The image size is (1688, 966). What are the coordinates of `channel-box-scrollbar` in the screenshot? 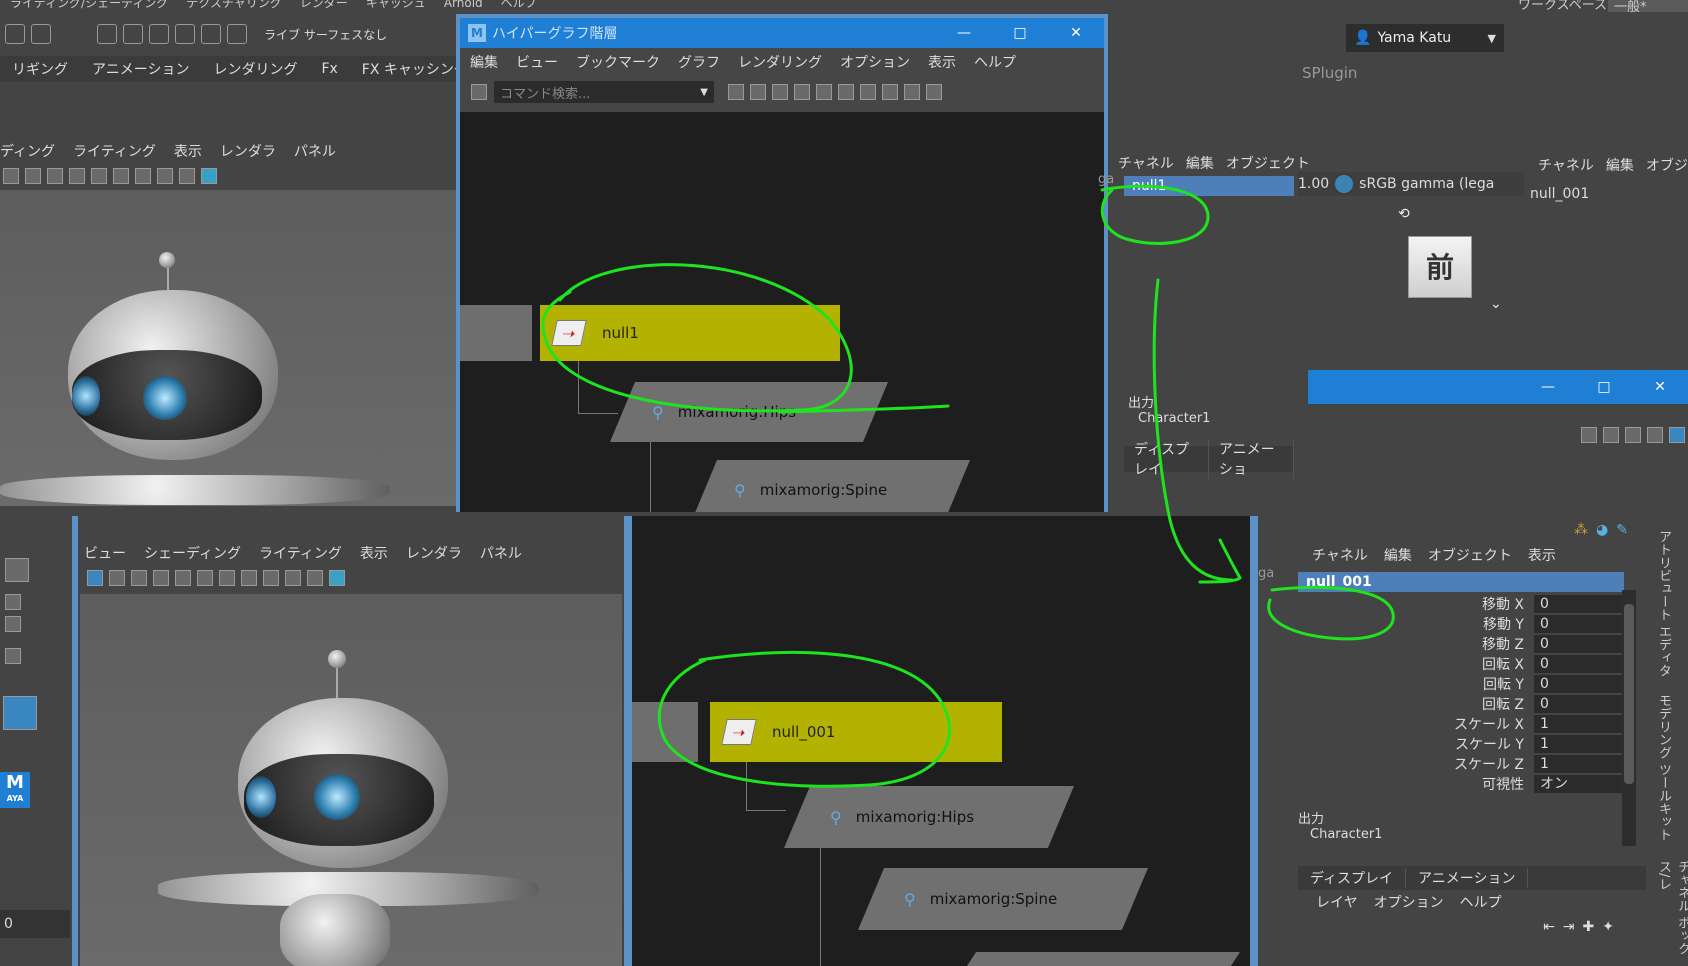 It's located at (1629, 718).